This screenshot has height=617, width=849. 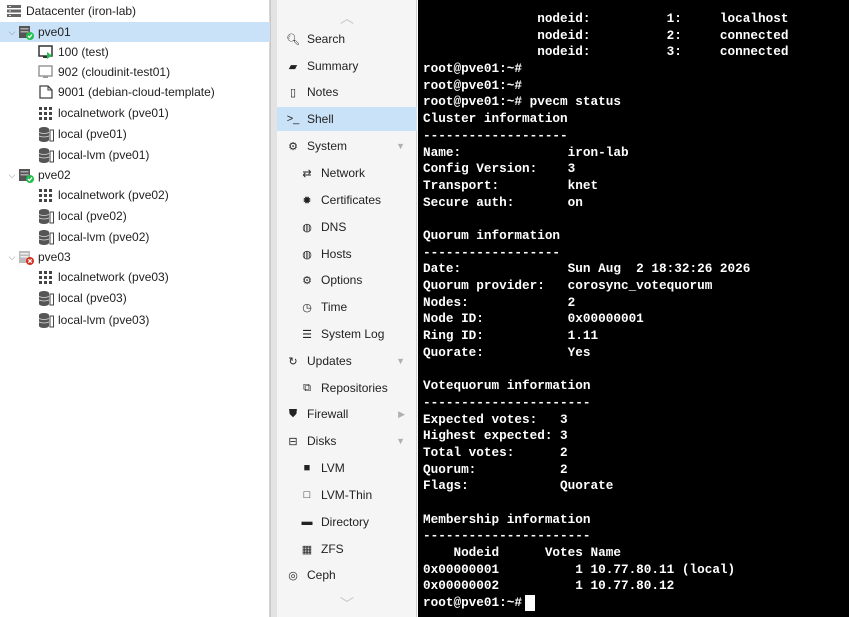 What do you see at coordinates (401, 414) in the screenshot?
I see `chevron-right-icon: ▶` at bounding box center [401, 414].